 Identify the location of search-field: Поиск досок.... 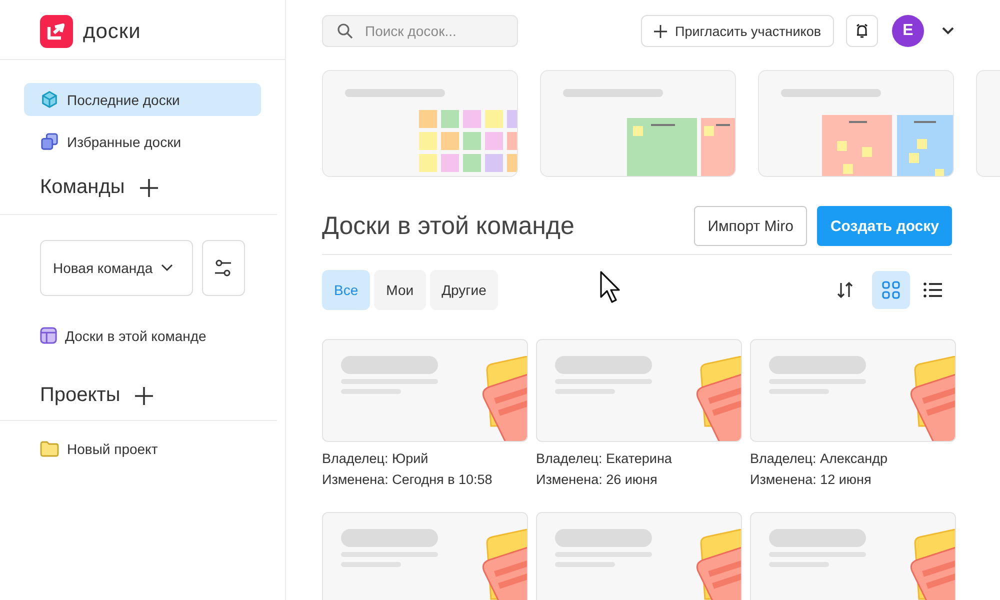
(420, 31).